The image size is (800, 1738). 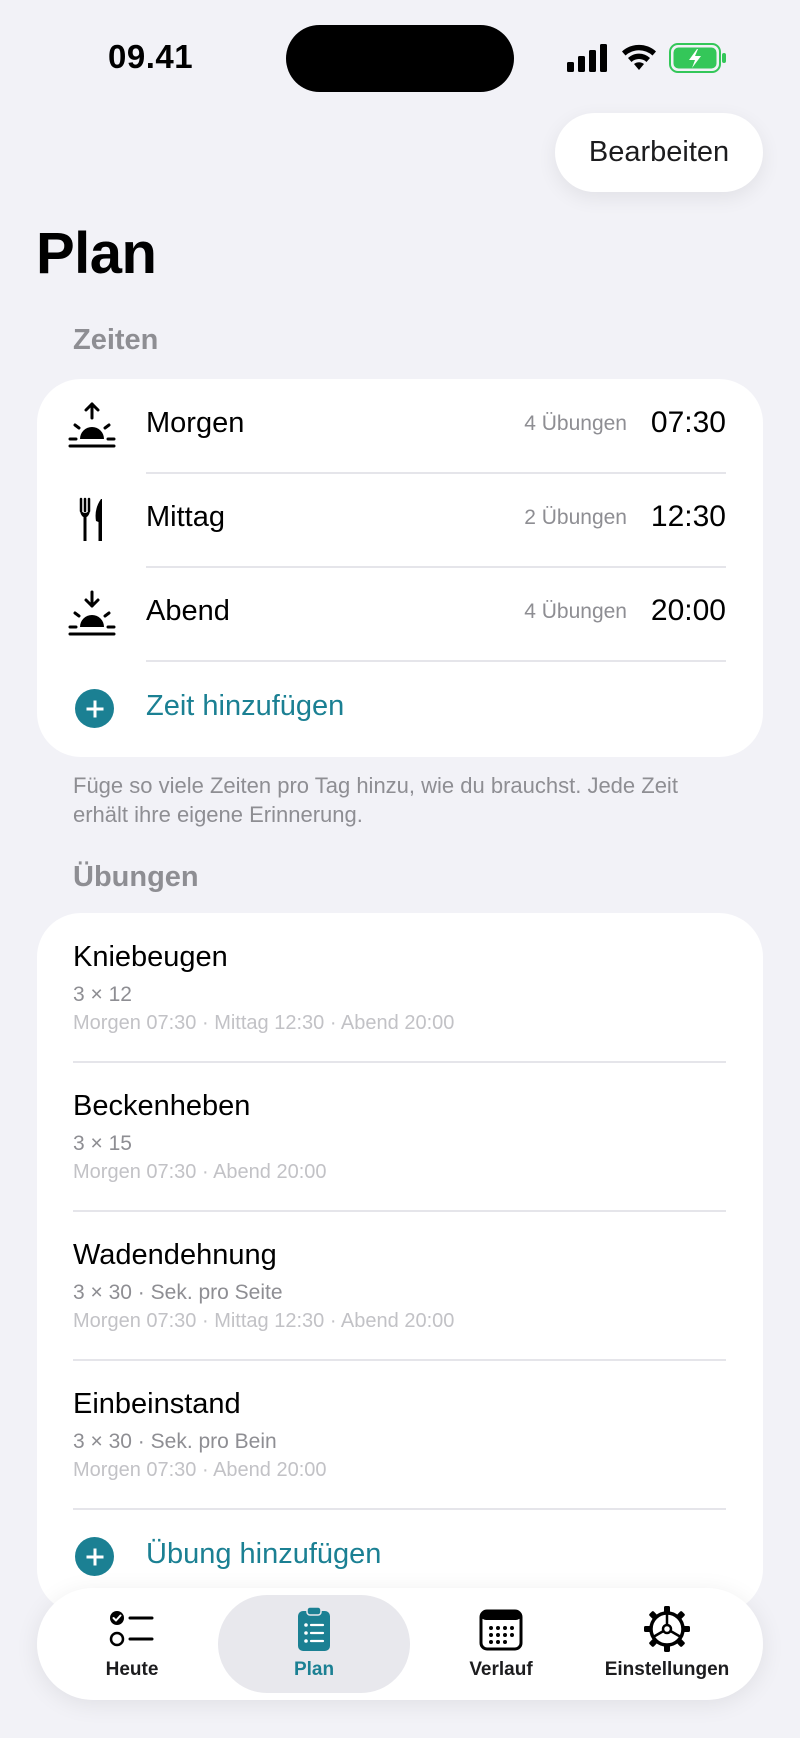 What do you see at coordinates (150, 957) in the screenshot?
I see `exercise-name: Kniebeugen` at bounding box center [150, 957].